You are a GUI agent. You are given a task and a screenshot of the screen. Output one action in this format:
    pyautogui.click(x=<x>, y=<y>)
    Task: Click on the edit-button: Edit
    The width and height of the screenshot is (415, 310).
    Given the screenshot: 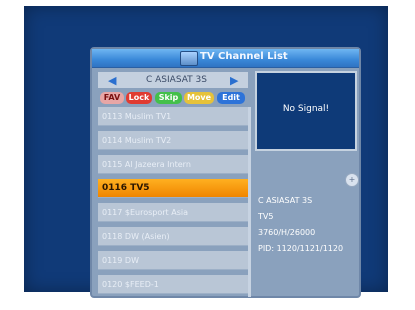 What is the action you would take?
    pyautogui.click(x=231, y=98)
    